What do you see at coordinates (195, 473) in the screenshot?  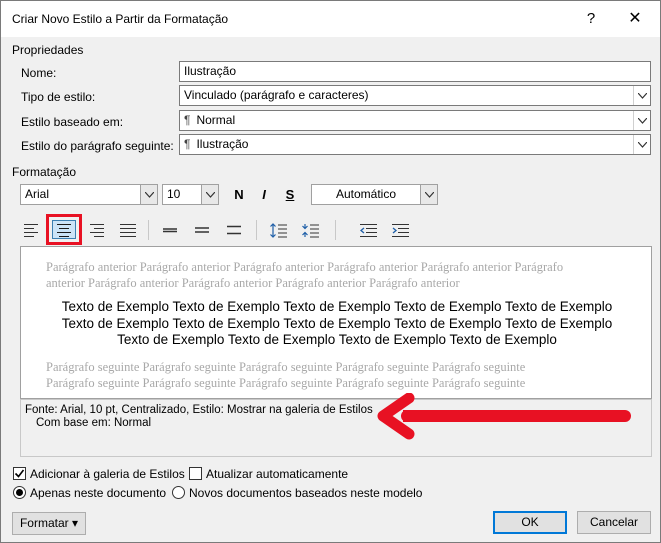 I see `auto-update-checkbox` at bounding box center [195, 473].